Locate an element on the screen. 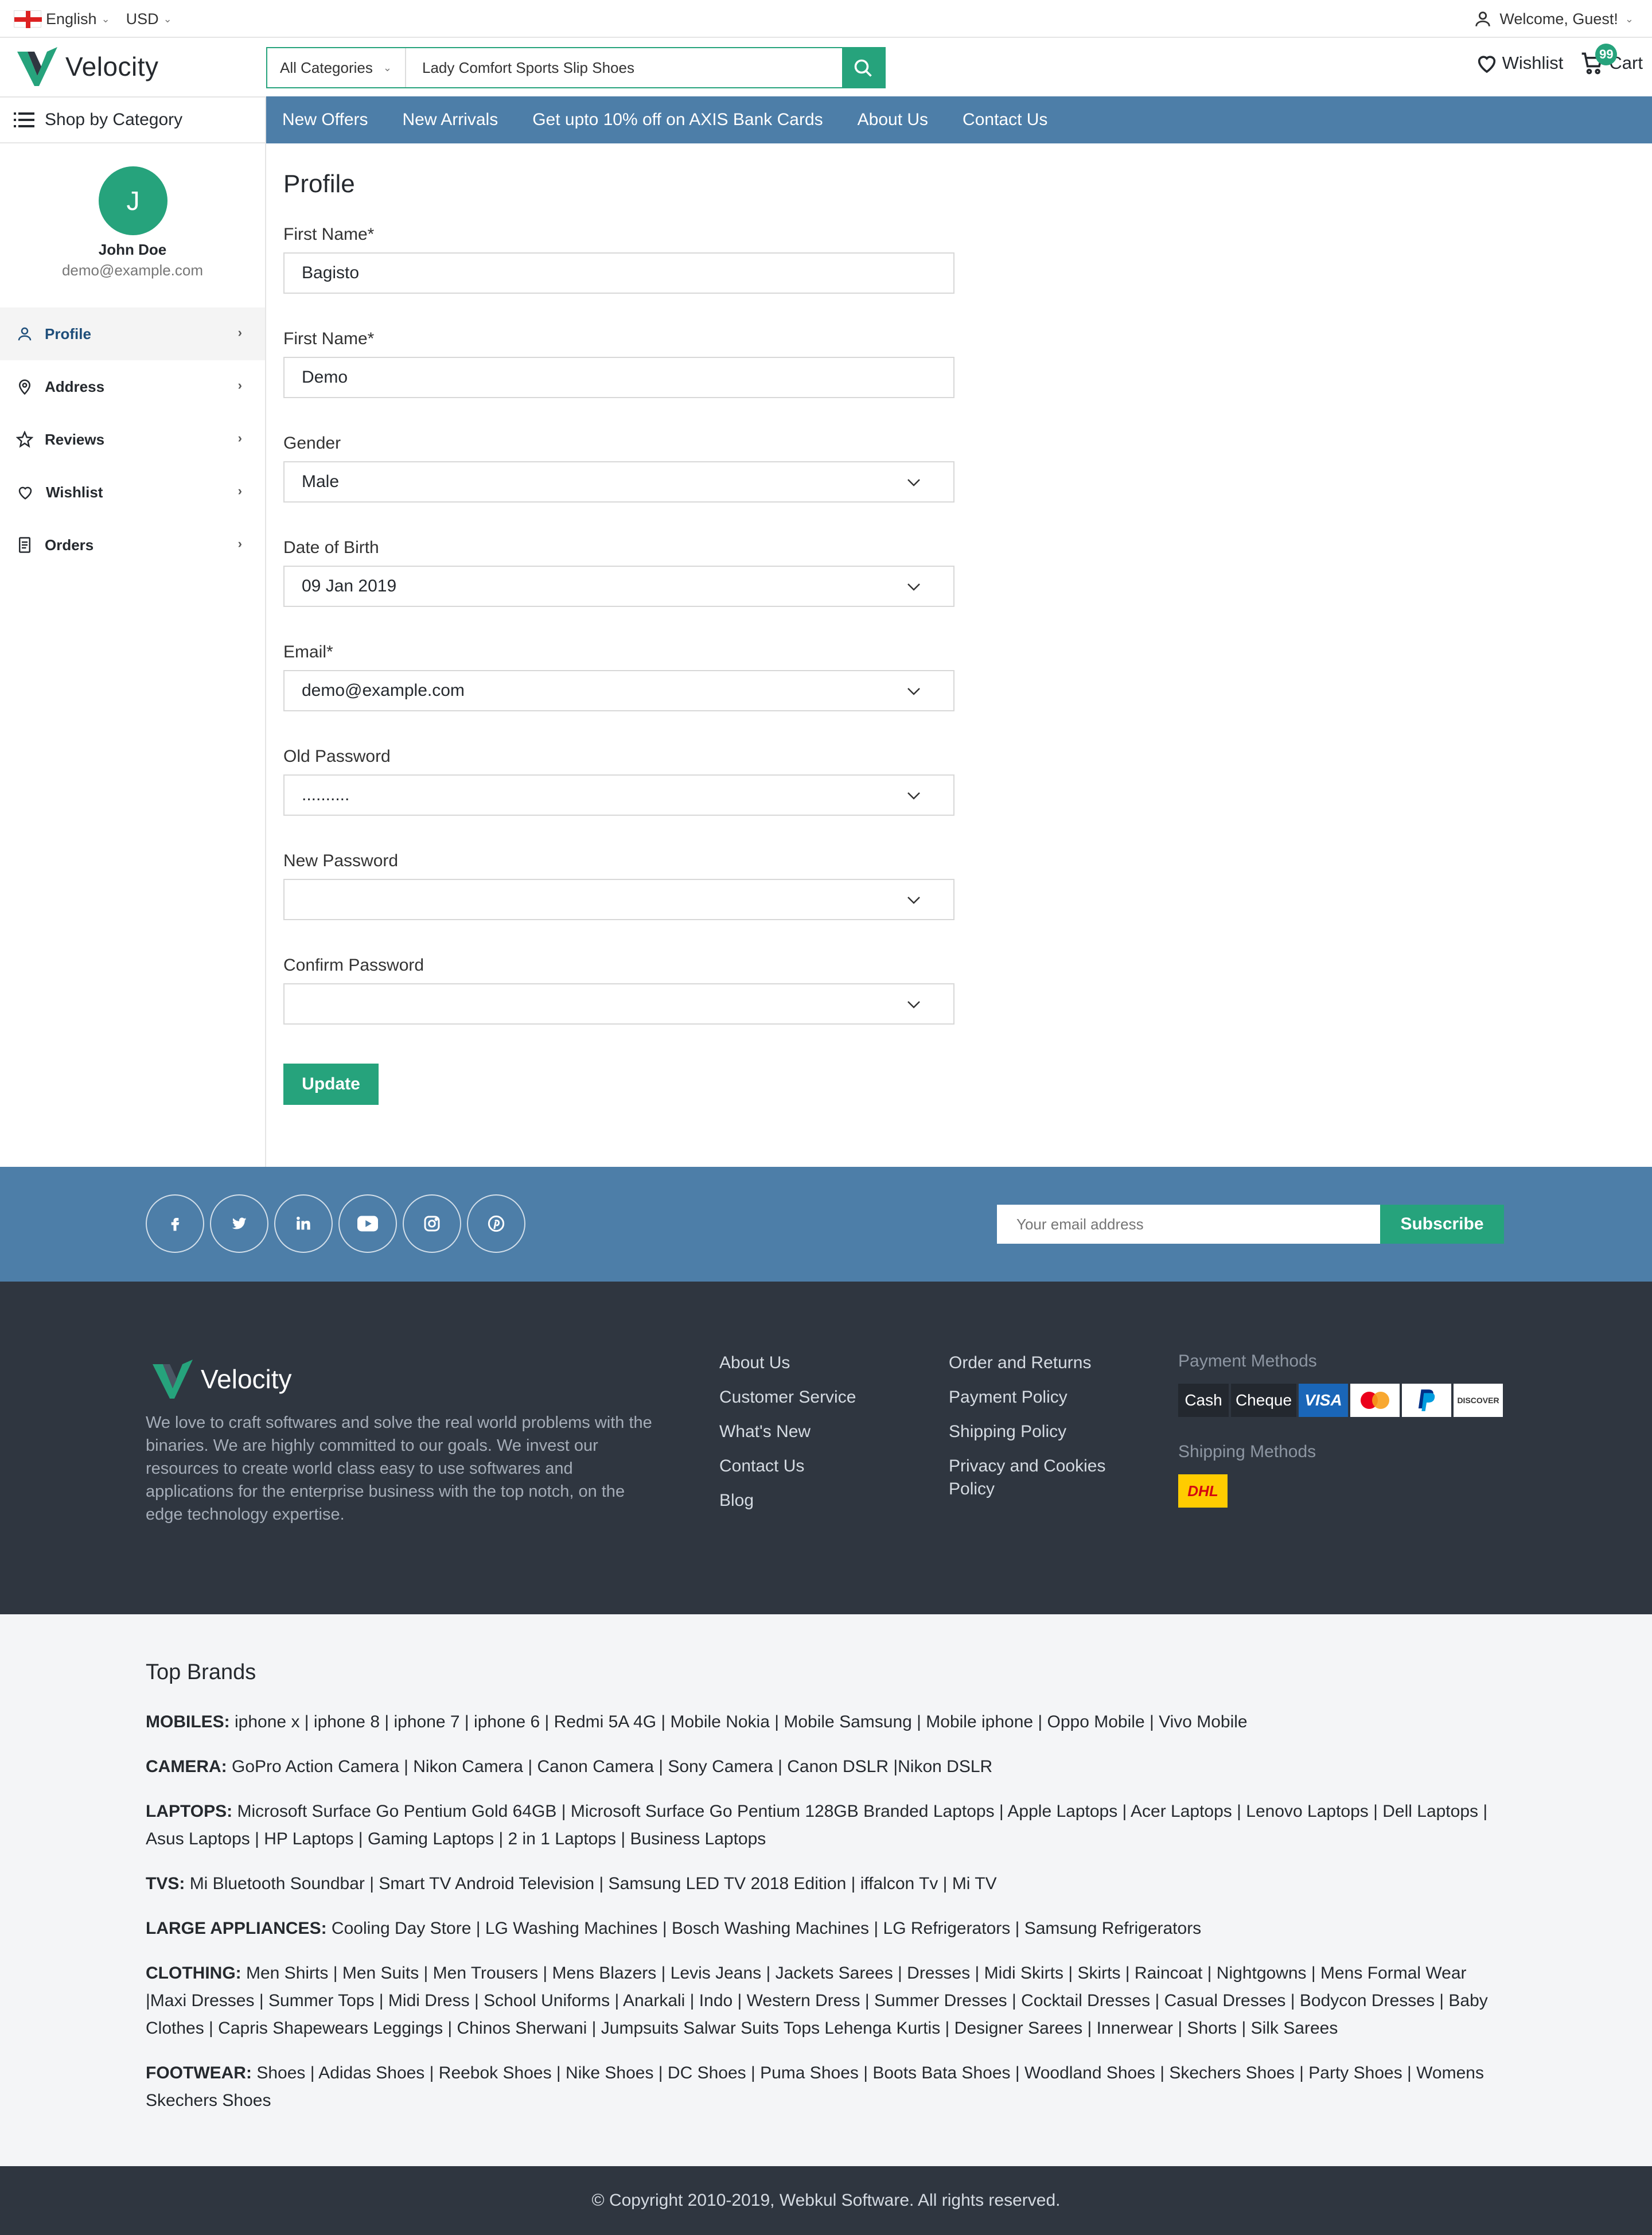  nav-axis-offer: Get upto 10% off on AXIS Bank Cards is located at coordinates (677, 120).